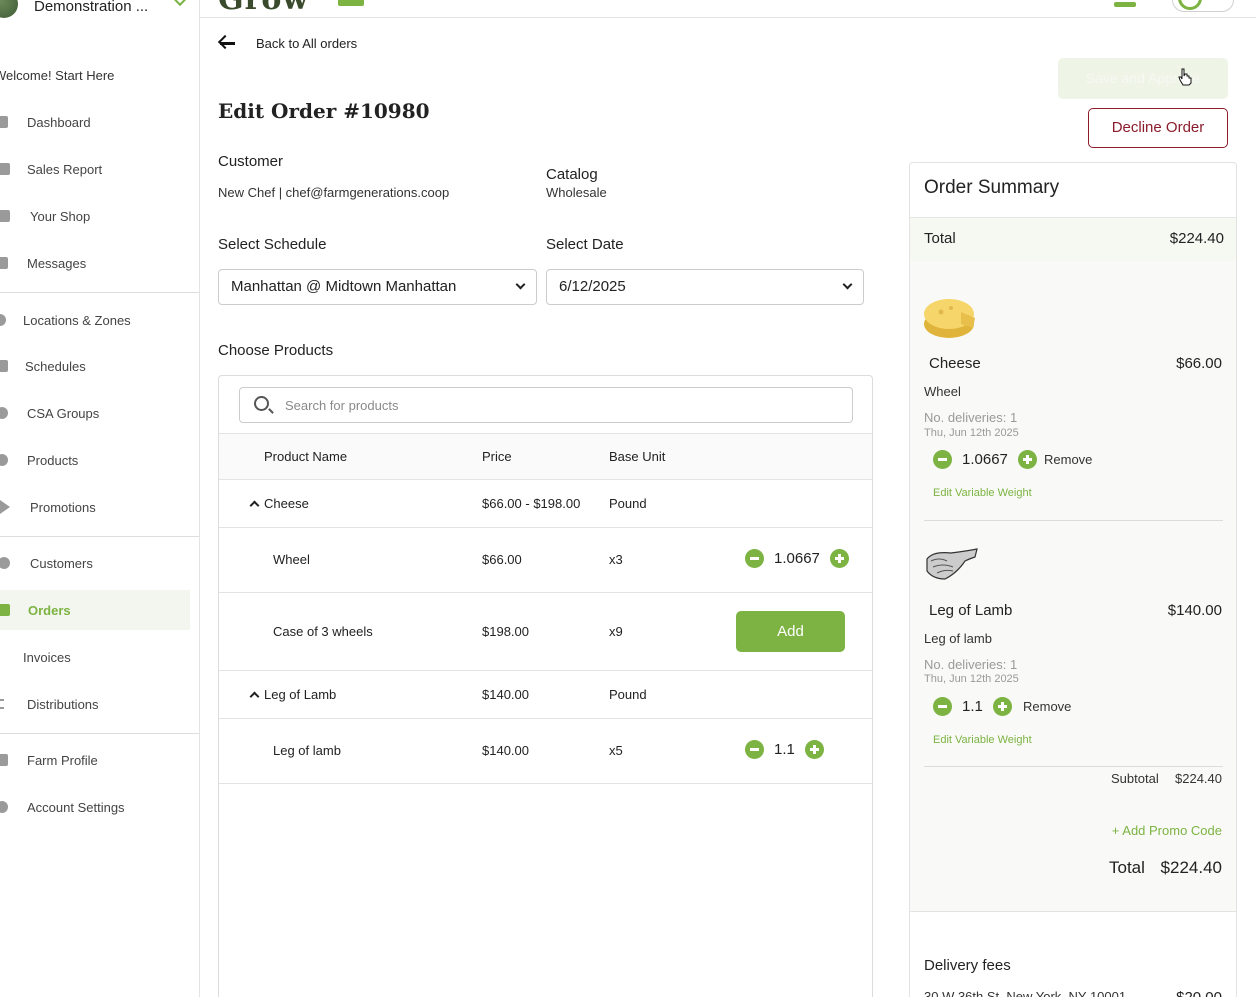  What do you see at coordinates (95, 216) in the screenshot?
I see `sidebar-item-your-shop: Your Shop` at bounding box center [95, 216].